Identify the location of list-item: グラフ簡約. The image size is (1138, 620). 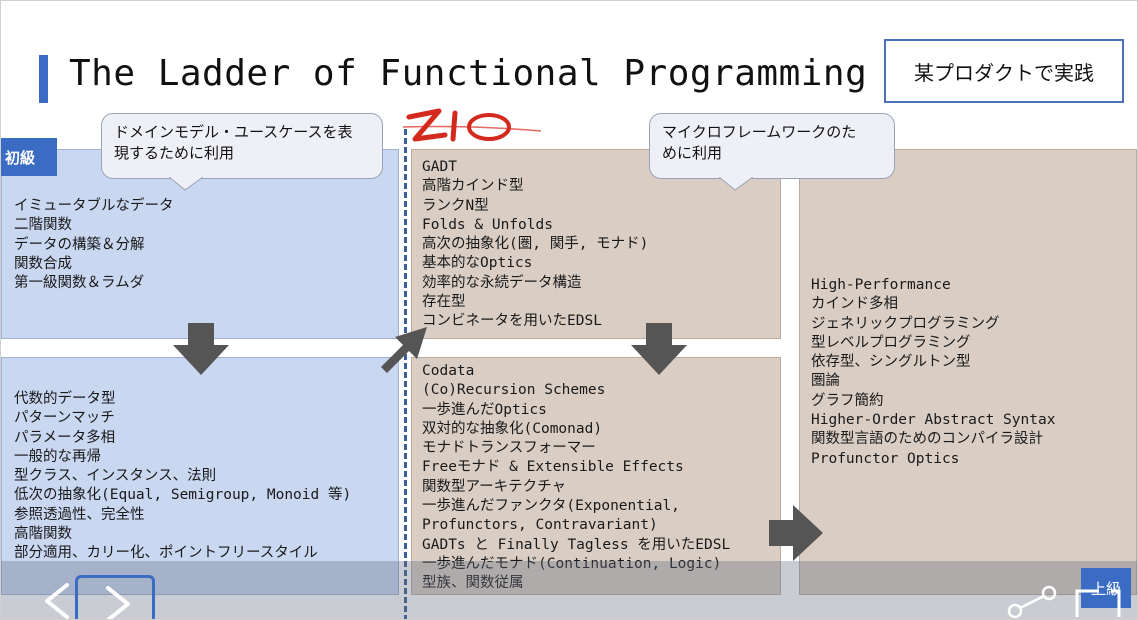
(847, 400).